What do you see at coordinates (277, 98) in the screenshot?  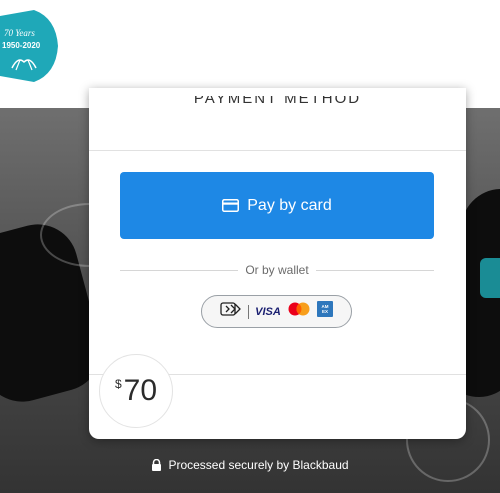 I see `modal-title: PAYMENT METHOD` at bounding box center [277, 98].